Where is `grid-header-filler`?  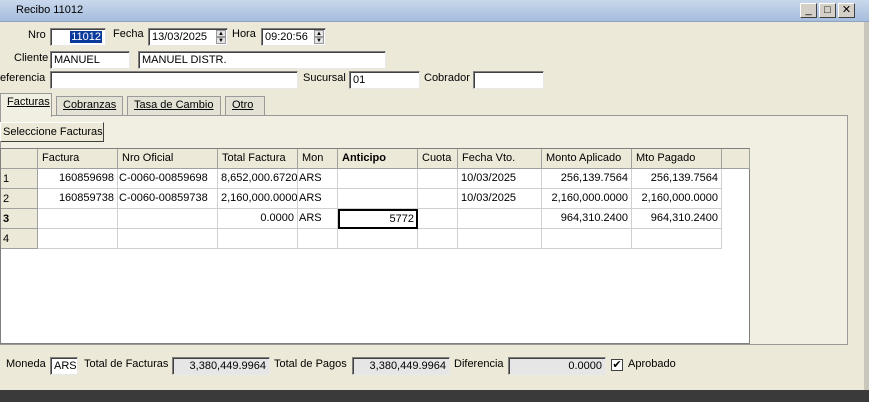 grid-header-filler is located at coordinates (736, 159).